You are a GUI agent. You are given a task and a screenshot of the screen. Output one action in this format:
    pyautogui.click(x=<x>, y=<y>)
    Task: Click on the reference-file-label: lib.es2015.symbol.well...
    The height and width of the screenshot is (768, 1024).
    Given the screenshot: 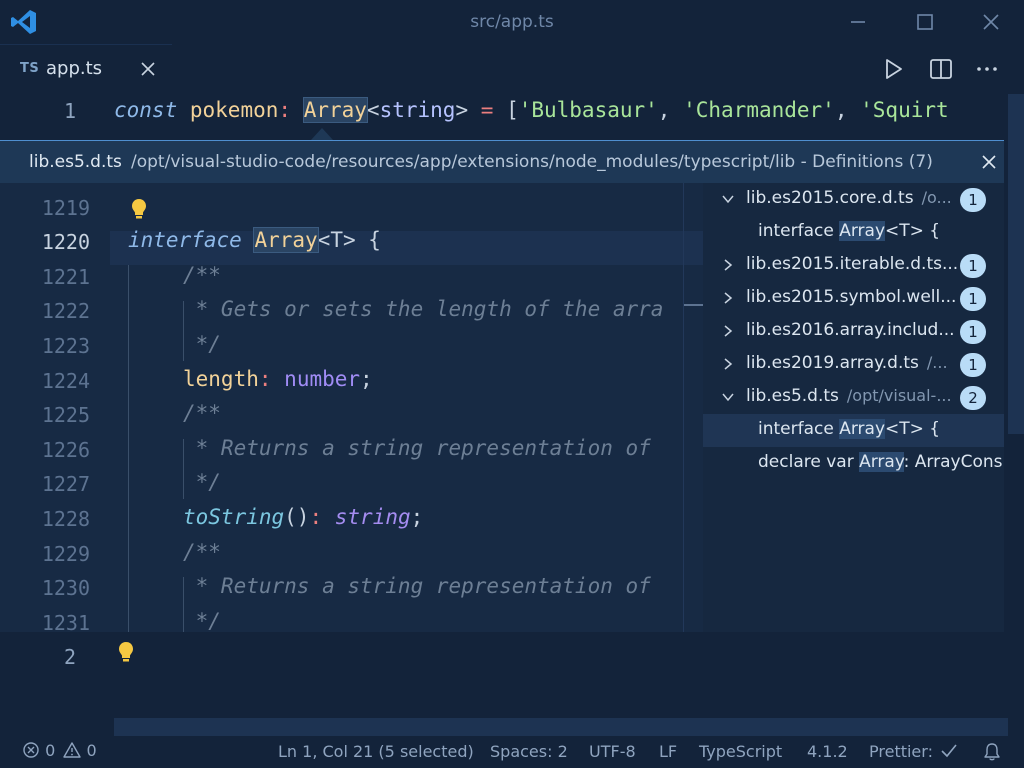 What is the action you would take?
    pyautogui.click(x=855, y=297)
    